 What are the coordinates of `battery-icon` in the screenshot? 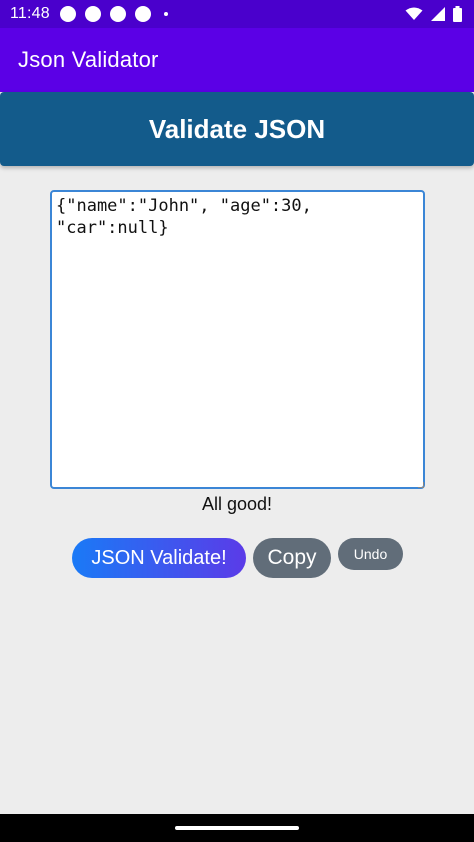 It's located at (457, 14).